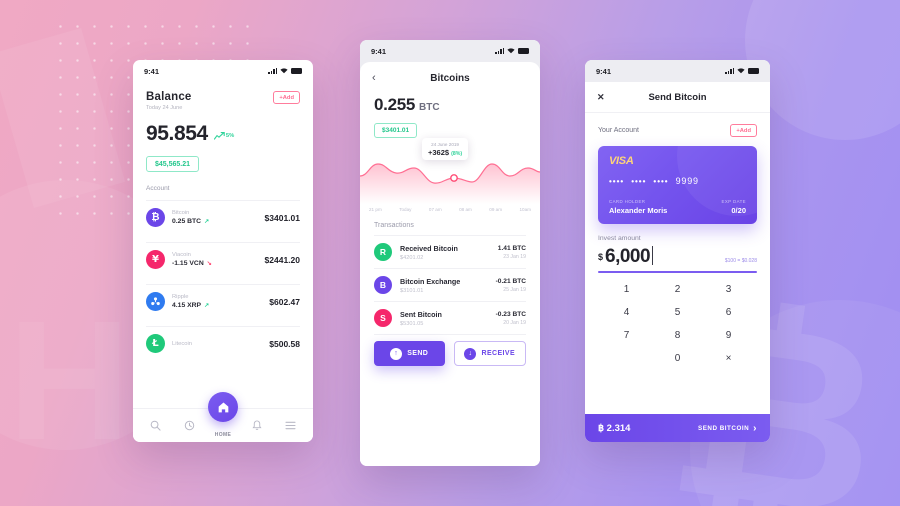 The height and width of the screenshot is (506, 900). What do you see at coordinates (290, 425) in the screenshot?
I see `menu-icon` at bounding box center [290, 425].